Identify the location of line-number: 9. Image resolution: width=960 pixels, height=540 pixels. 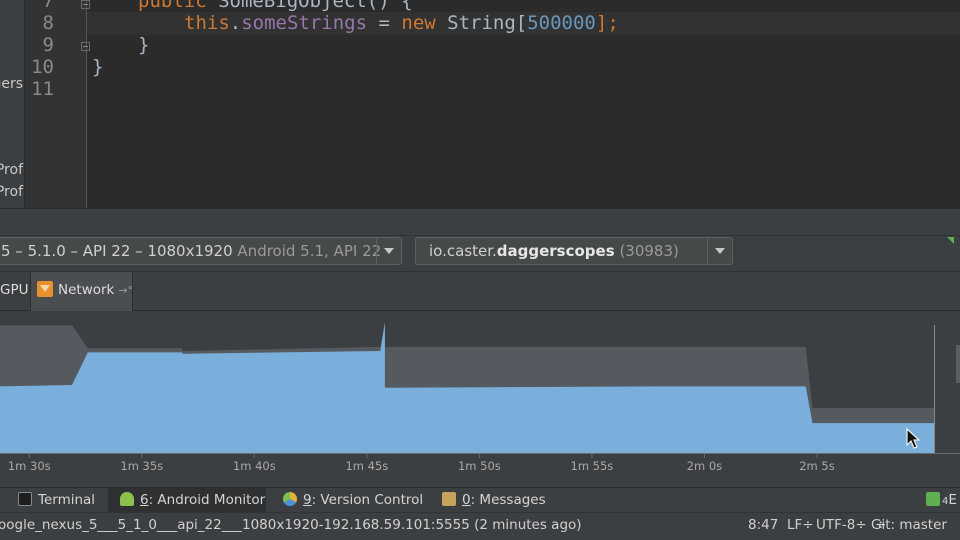
(48, 45).